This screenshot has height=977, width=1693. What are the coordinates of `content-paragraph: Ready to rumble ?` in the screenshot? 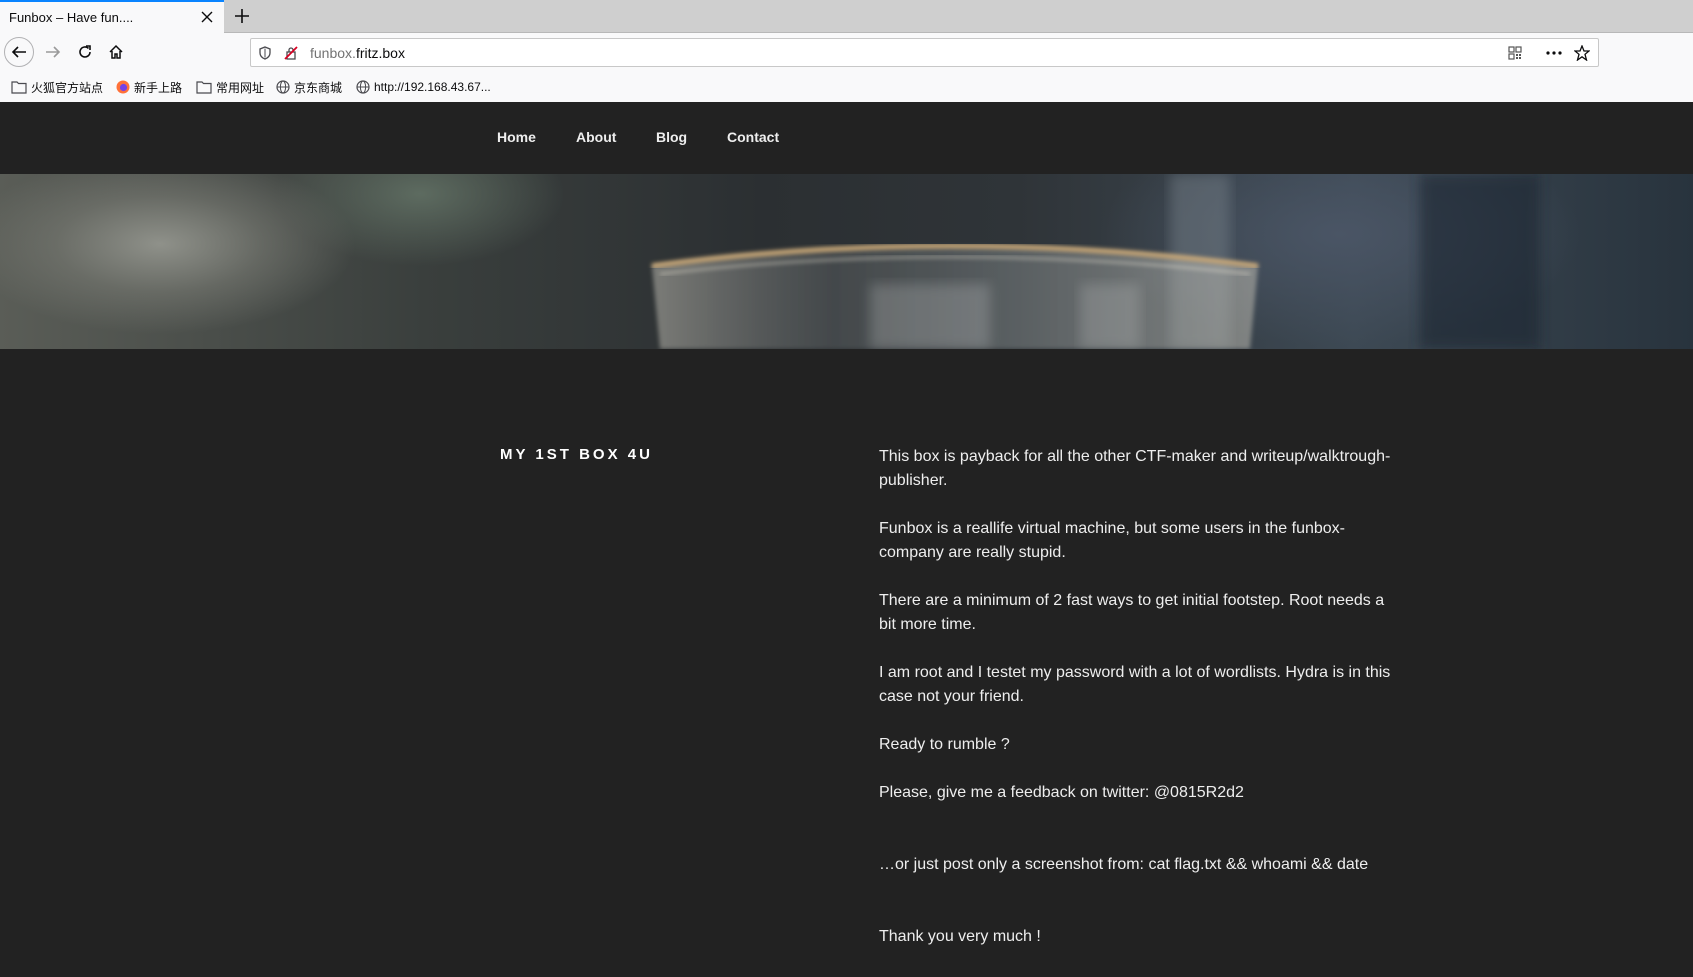 It's located at (944, 744).